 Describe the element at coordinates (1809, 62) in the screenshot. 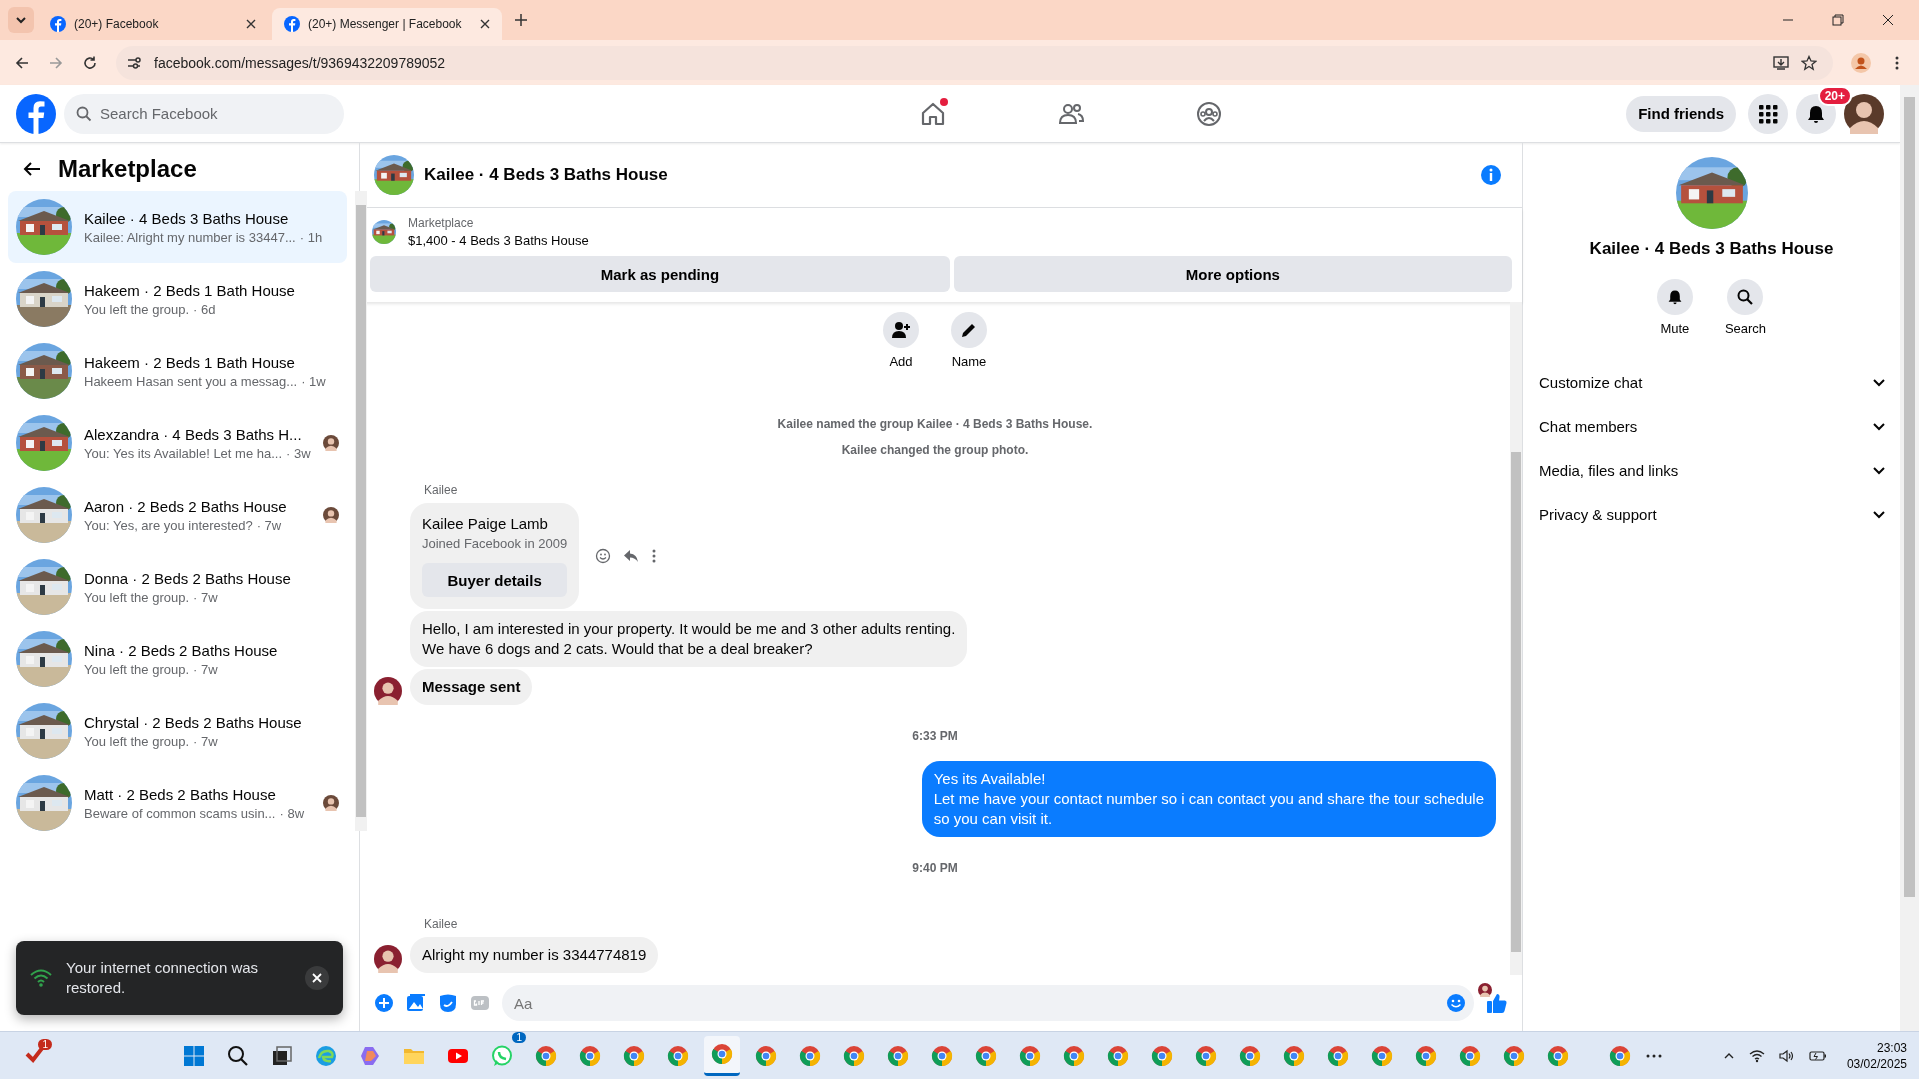

I see `bookmark-star-icon` at that location.